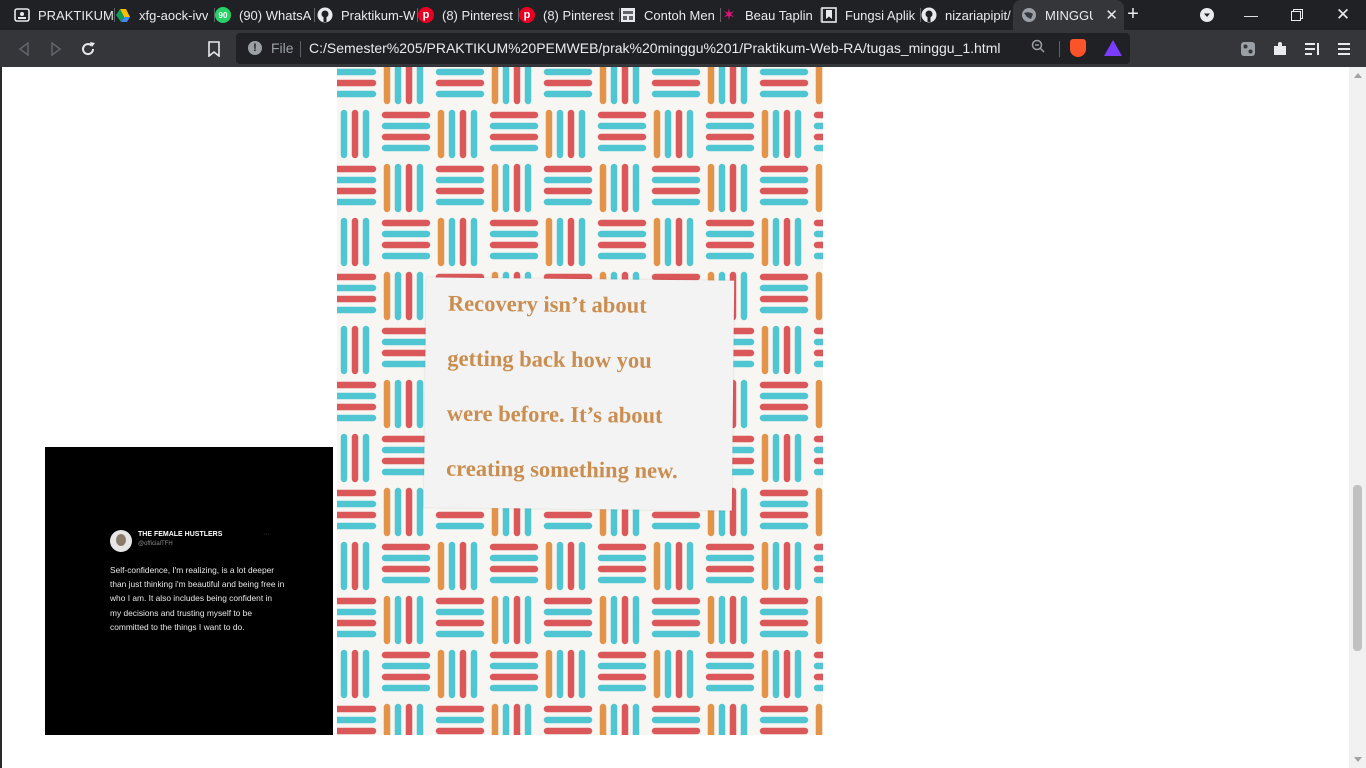  I want to click on tweet-account-handle: @officialTFH, so click(155, 544).